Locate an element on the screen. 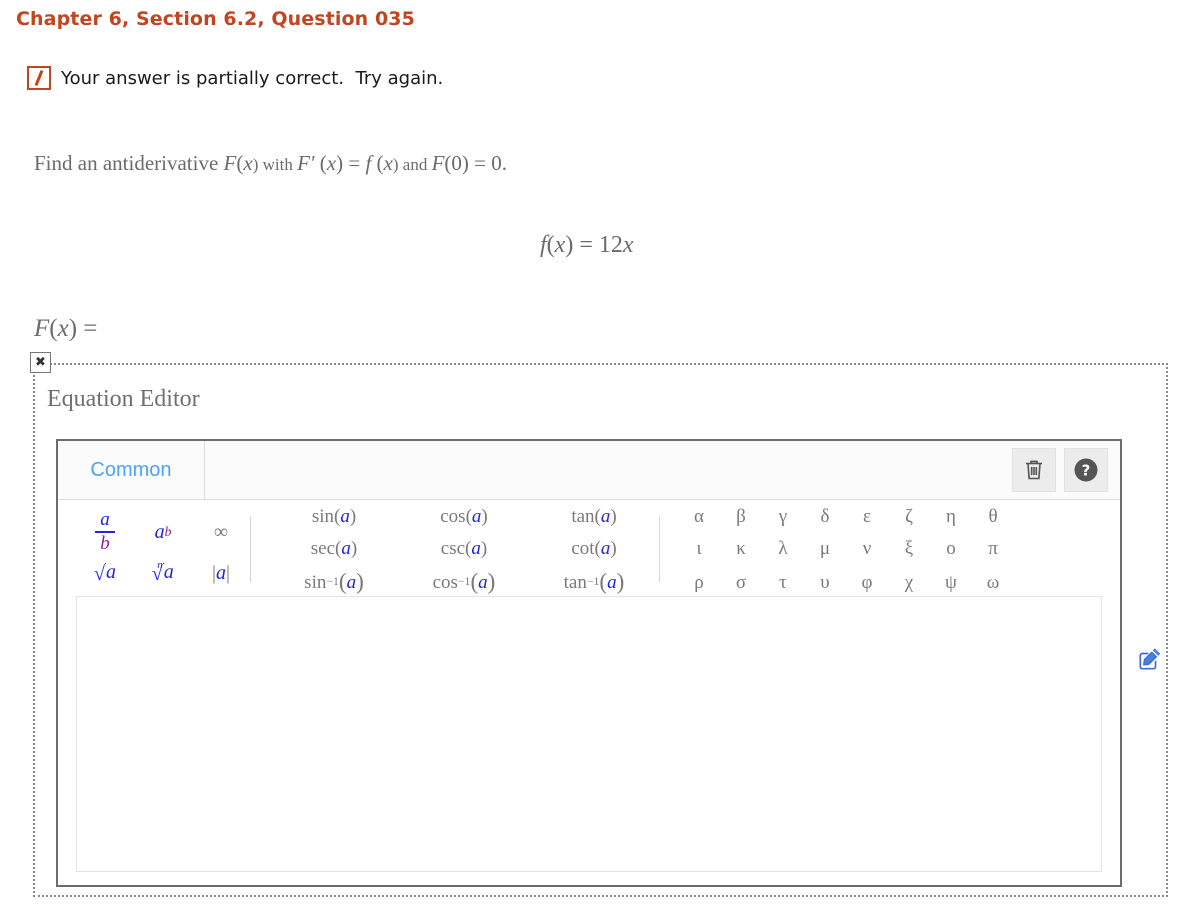  instruction-text-1: Find an antiderivative is located at coordinates (129, 163).